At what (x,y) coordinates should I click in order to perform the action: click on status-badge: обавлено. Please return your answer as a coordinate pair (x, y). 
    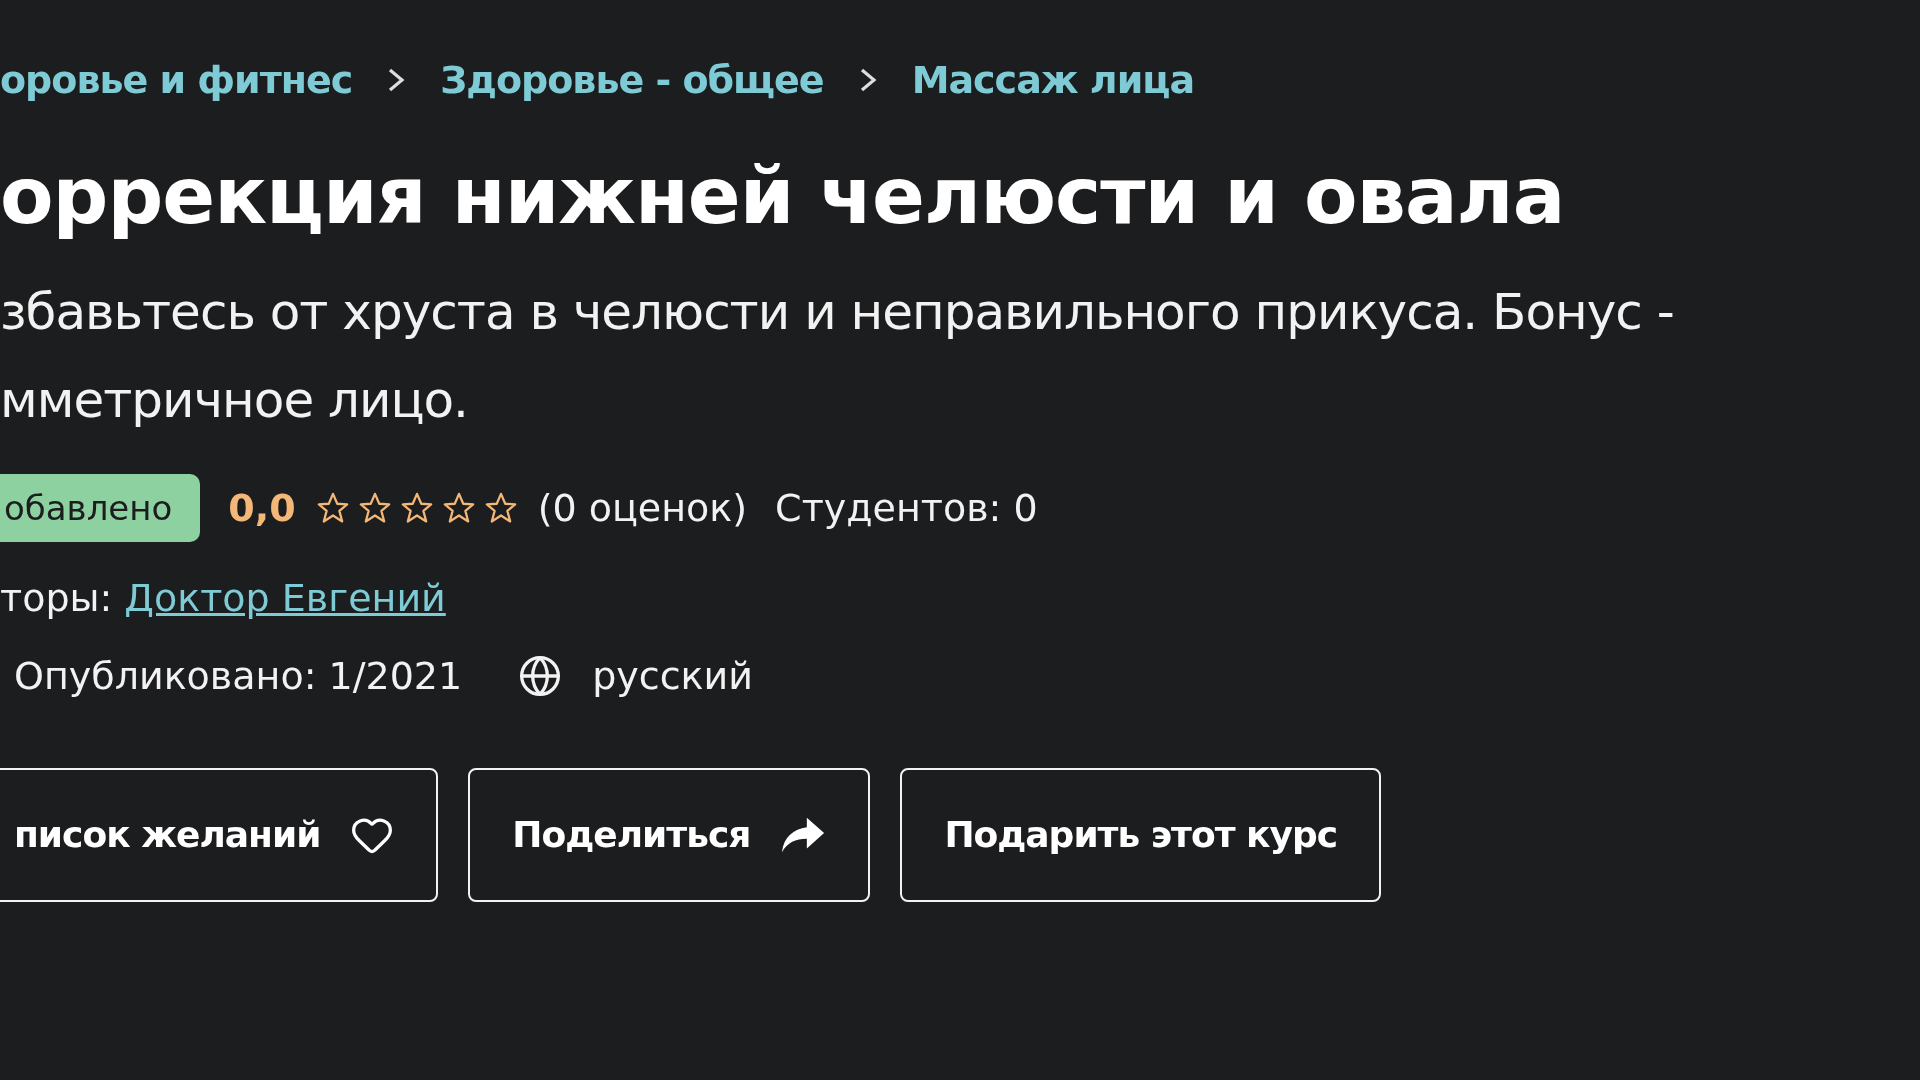
    Looking at the image, I should click on (100, 507).